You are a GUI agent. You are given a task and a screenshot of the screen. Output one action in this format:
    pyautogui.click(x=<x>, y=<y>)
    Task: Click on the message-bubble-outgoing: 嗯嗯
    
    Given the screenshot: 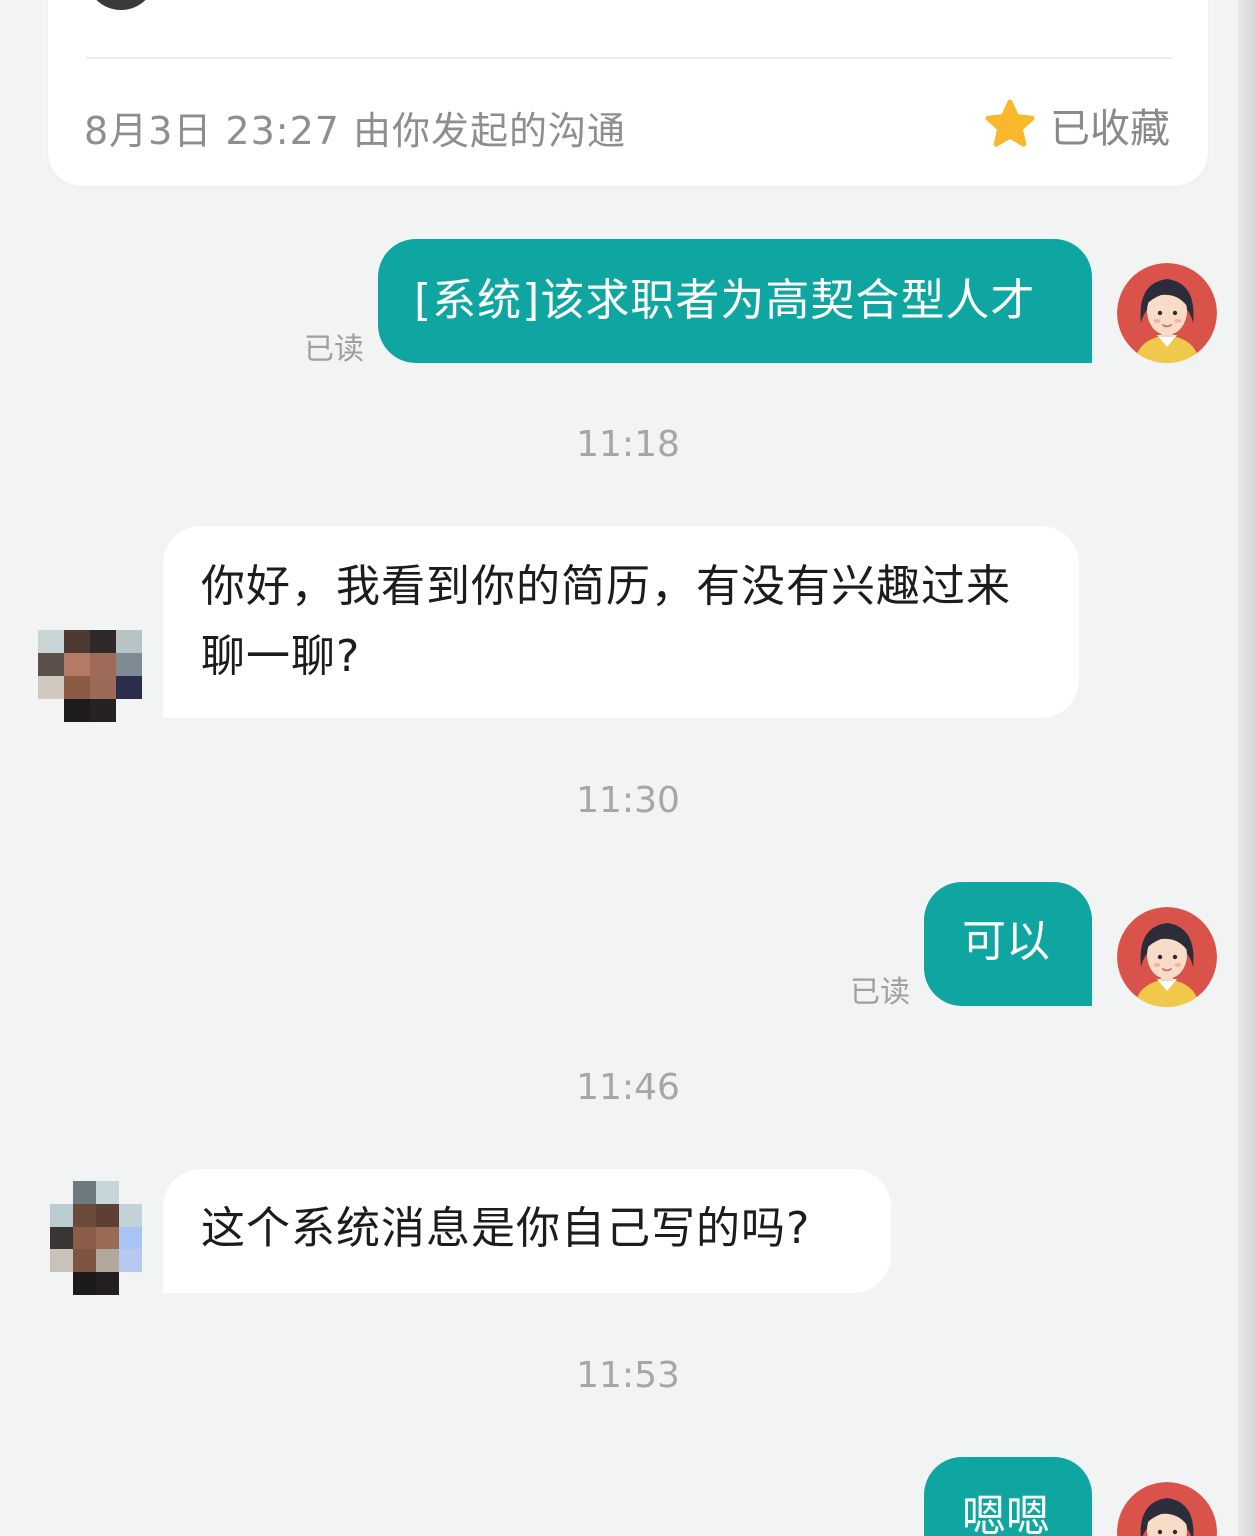 What is the action you would take?
    pyautogui.click(x=1008, y=1496)
    